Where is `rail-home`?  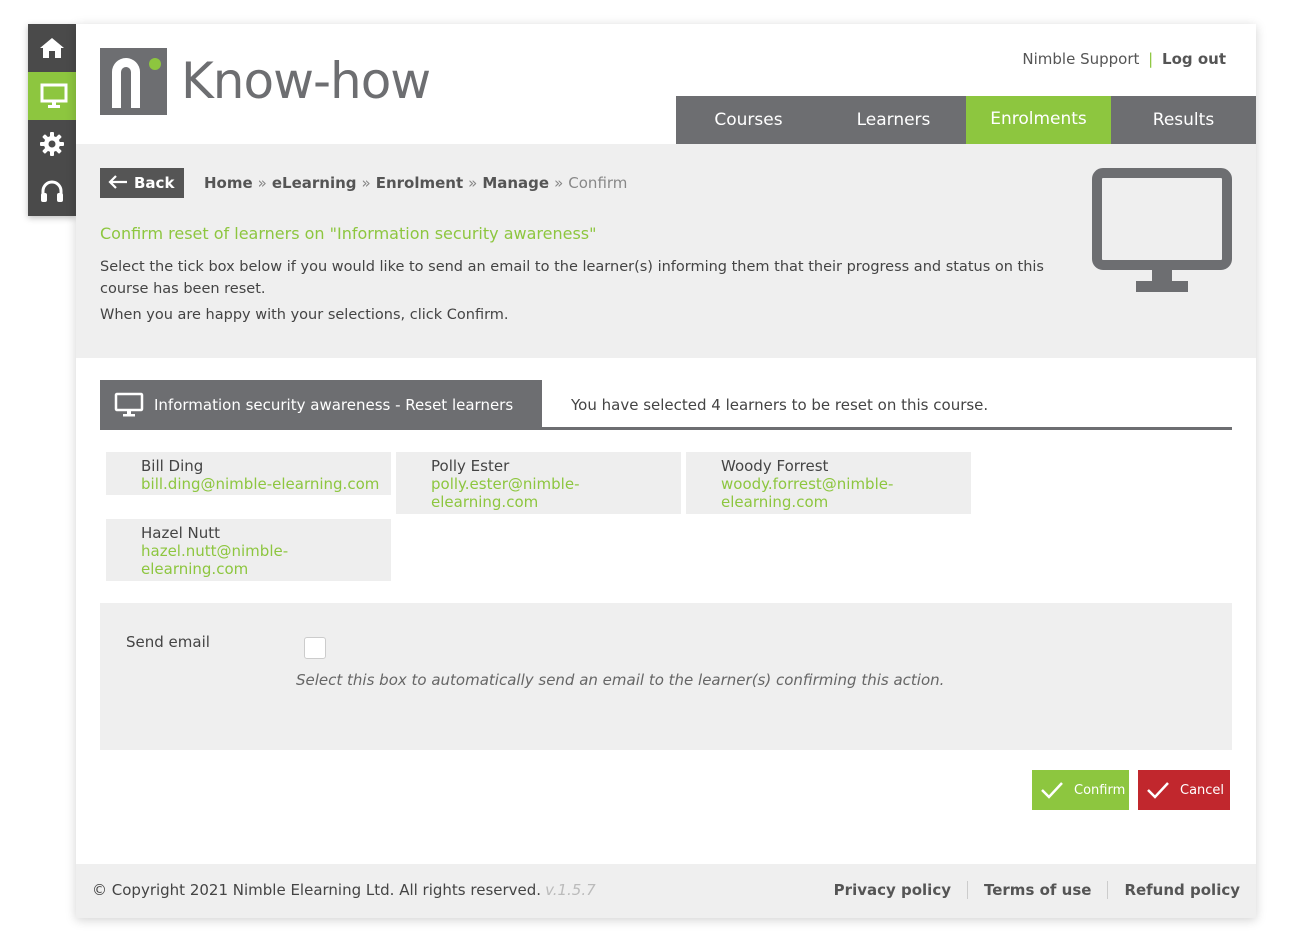 rail-home is located at coordinates (52, 48).